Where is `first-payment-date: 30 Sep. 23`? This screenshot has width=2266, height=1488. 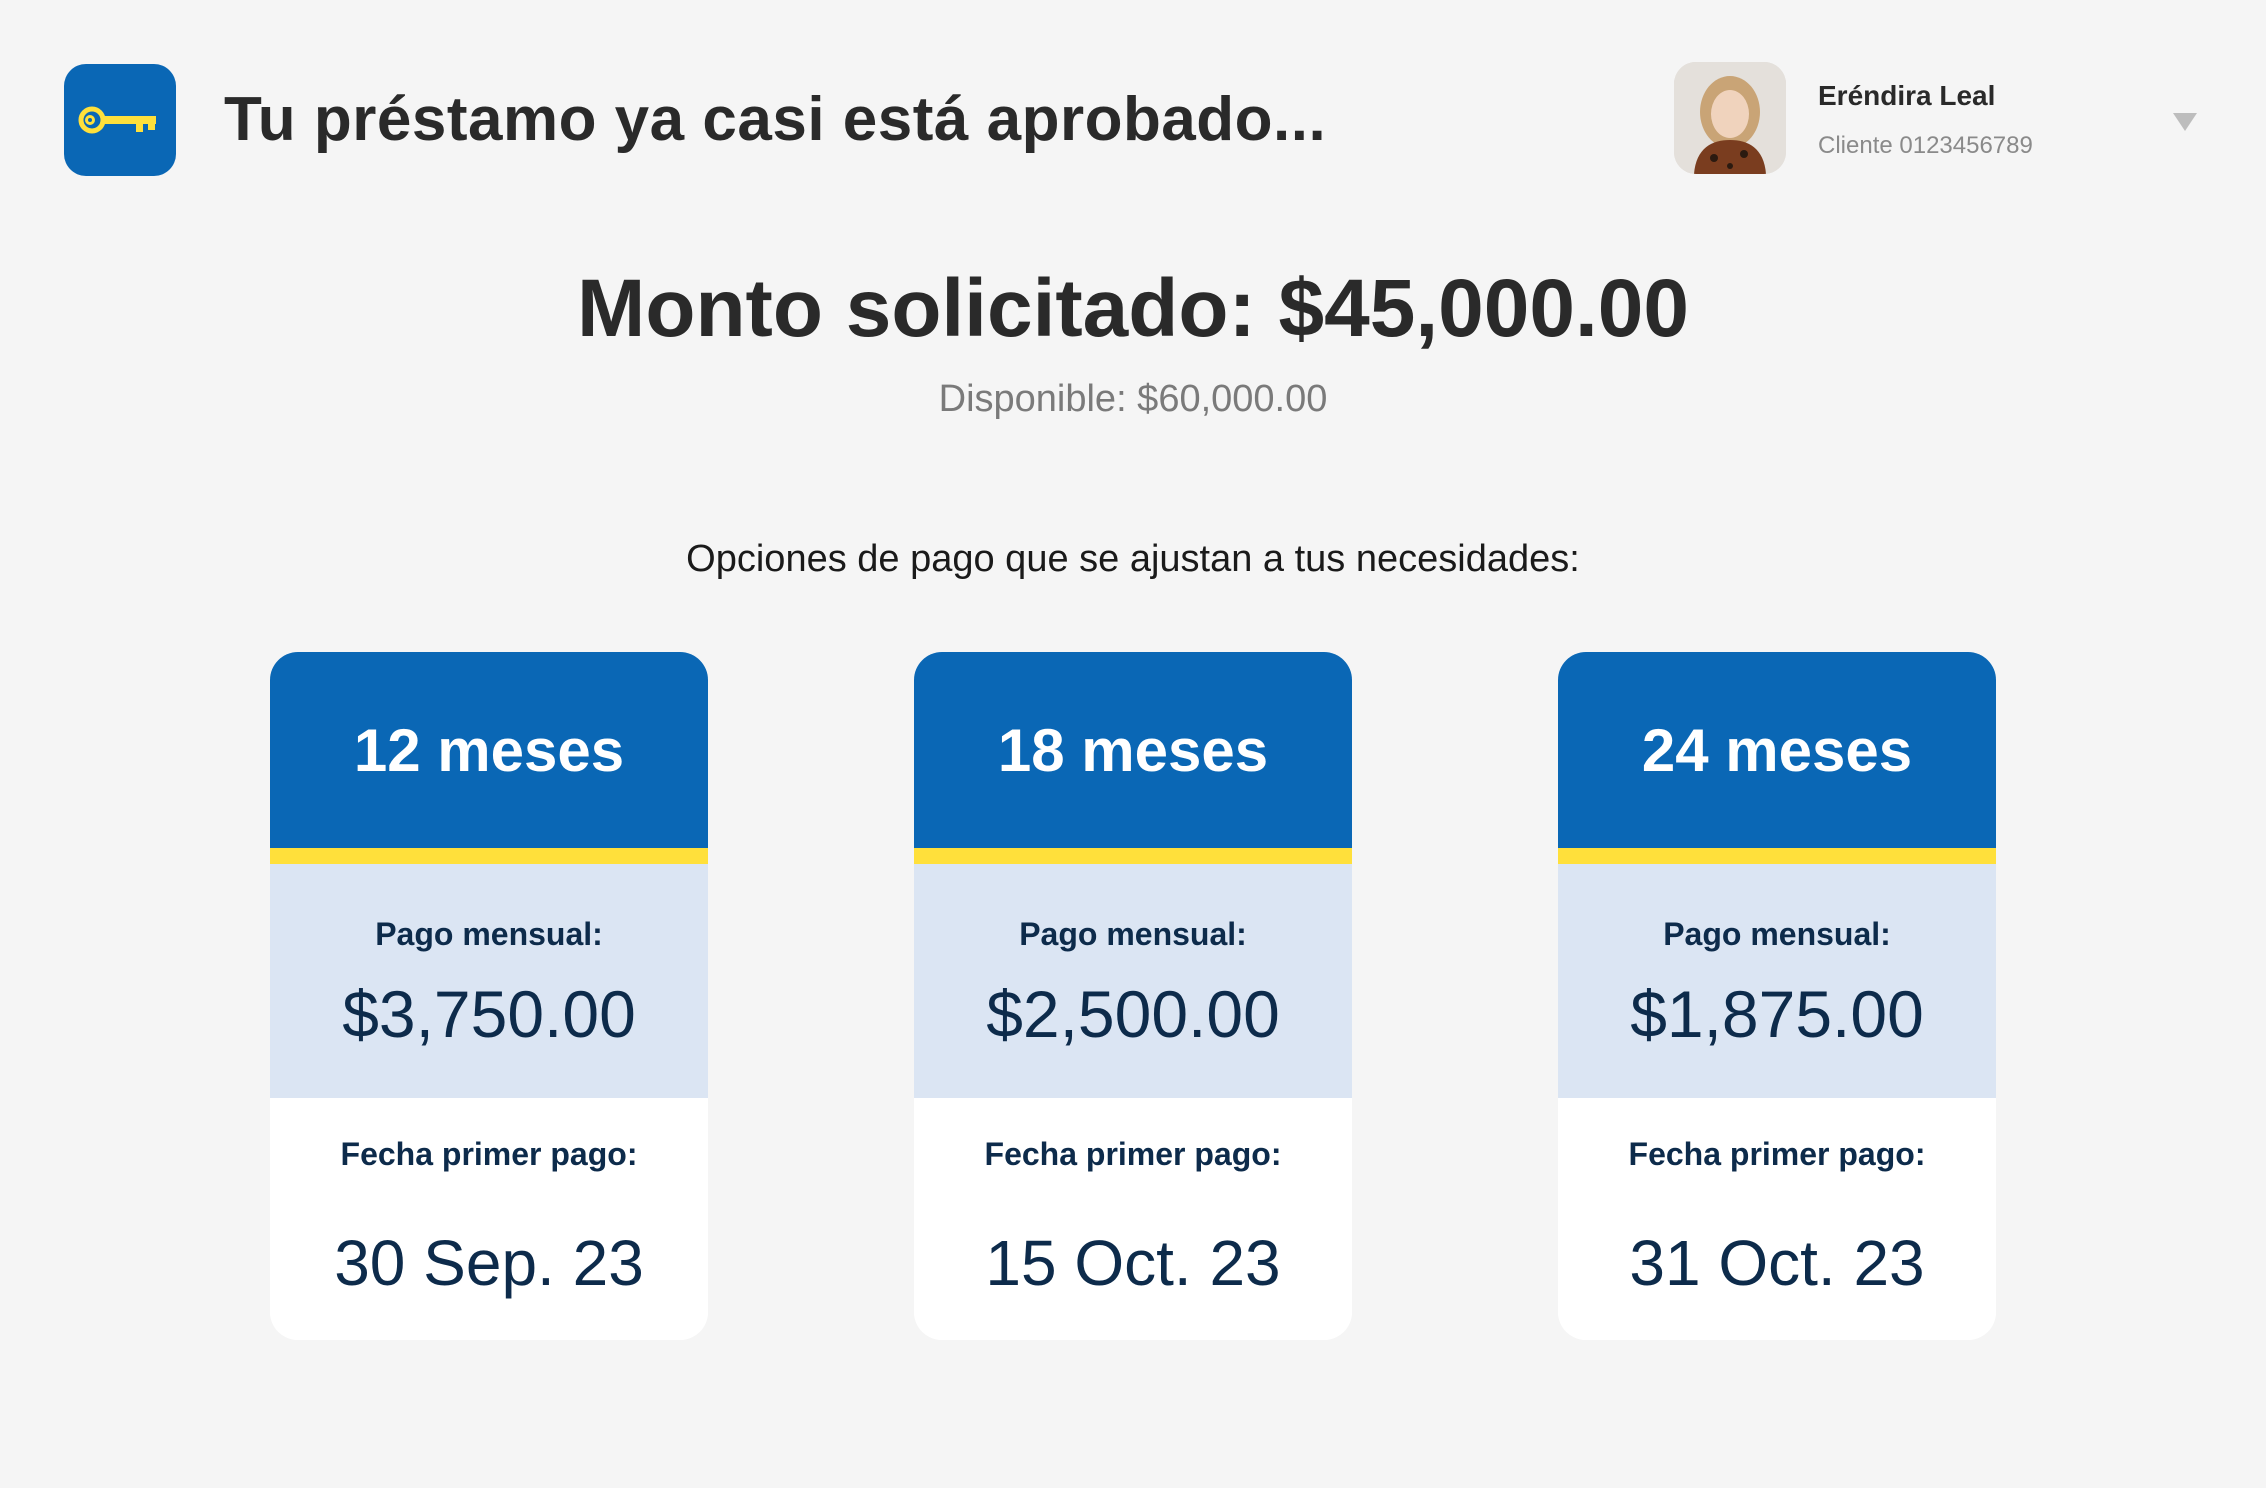 first-payment-date: 30 Sep. 23 is located at coordinates (489, 1263).